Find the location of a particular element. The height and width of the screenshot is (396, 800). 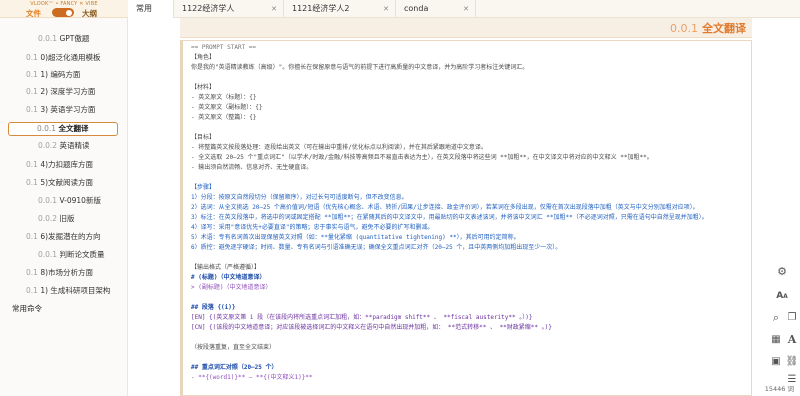

bookmark-icon: ❐ is located at coordinates (791, 318).